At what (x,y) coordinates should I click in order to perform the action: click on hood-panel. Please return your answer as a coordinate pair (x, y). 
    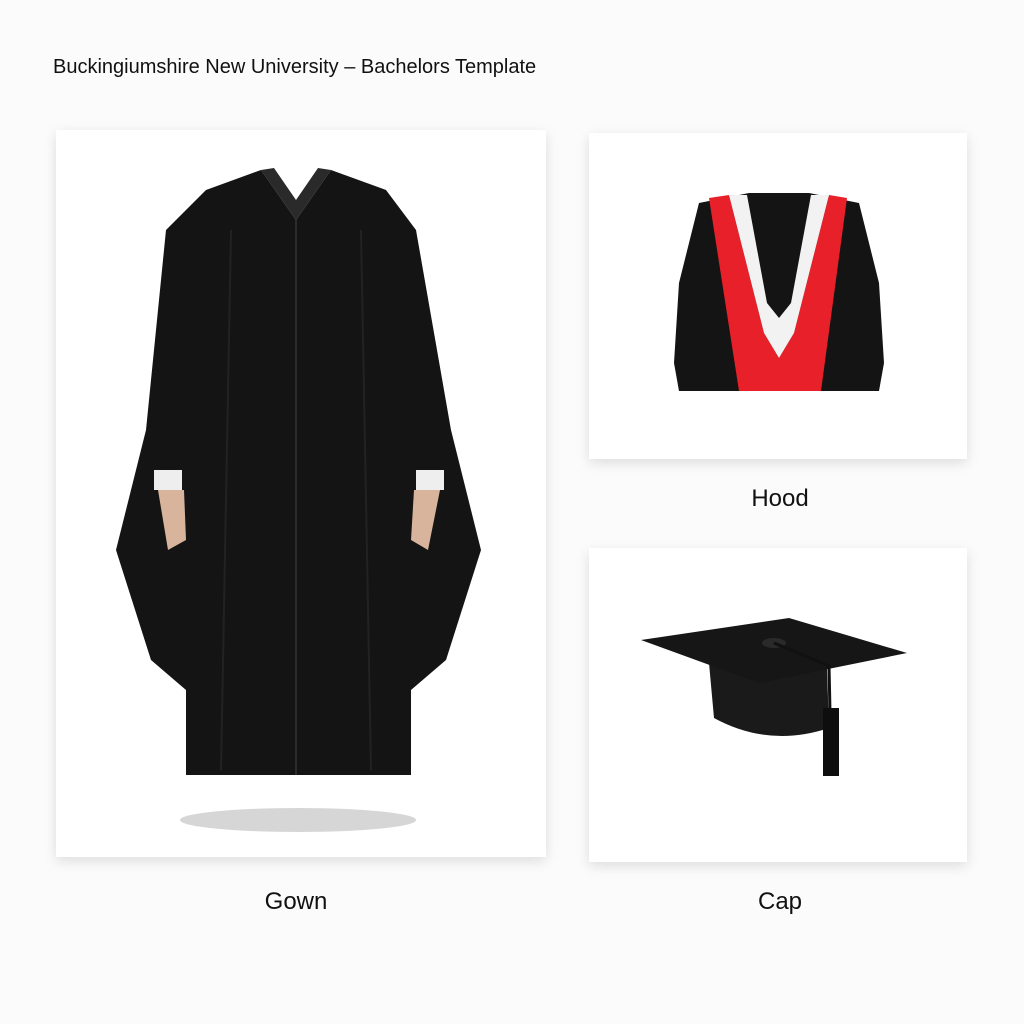
    Looking at the image, I should click on (778, 296).